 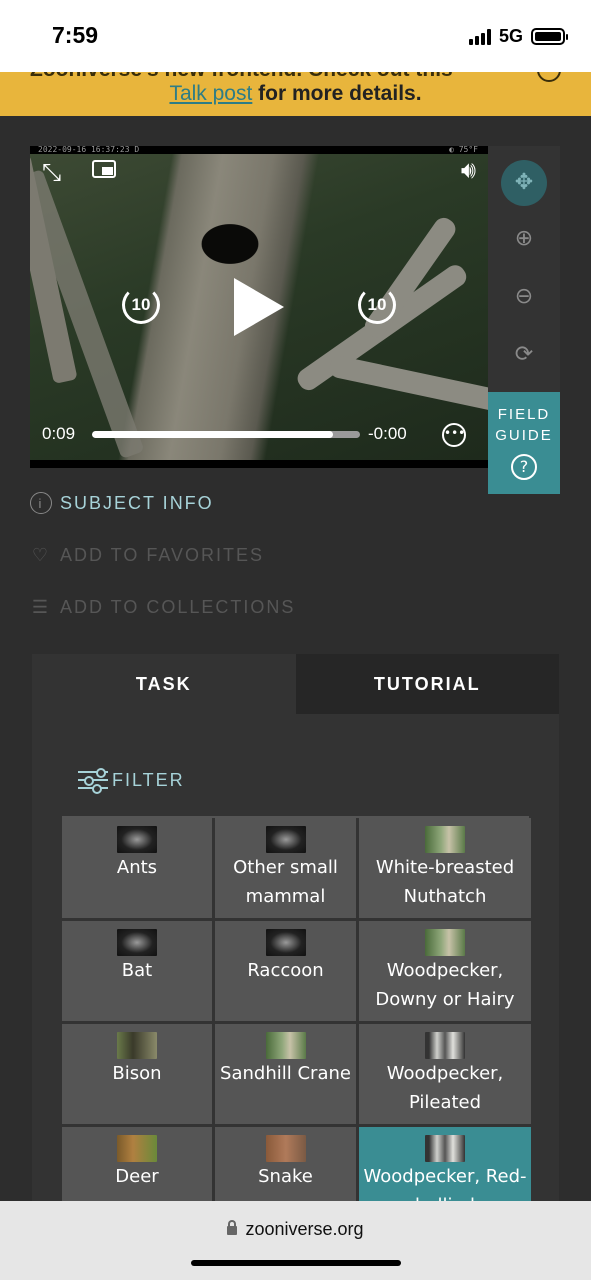 I want to click on species-label: Raccoon, so click(x=285, y=970).